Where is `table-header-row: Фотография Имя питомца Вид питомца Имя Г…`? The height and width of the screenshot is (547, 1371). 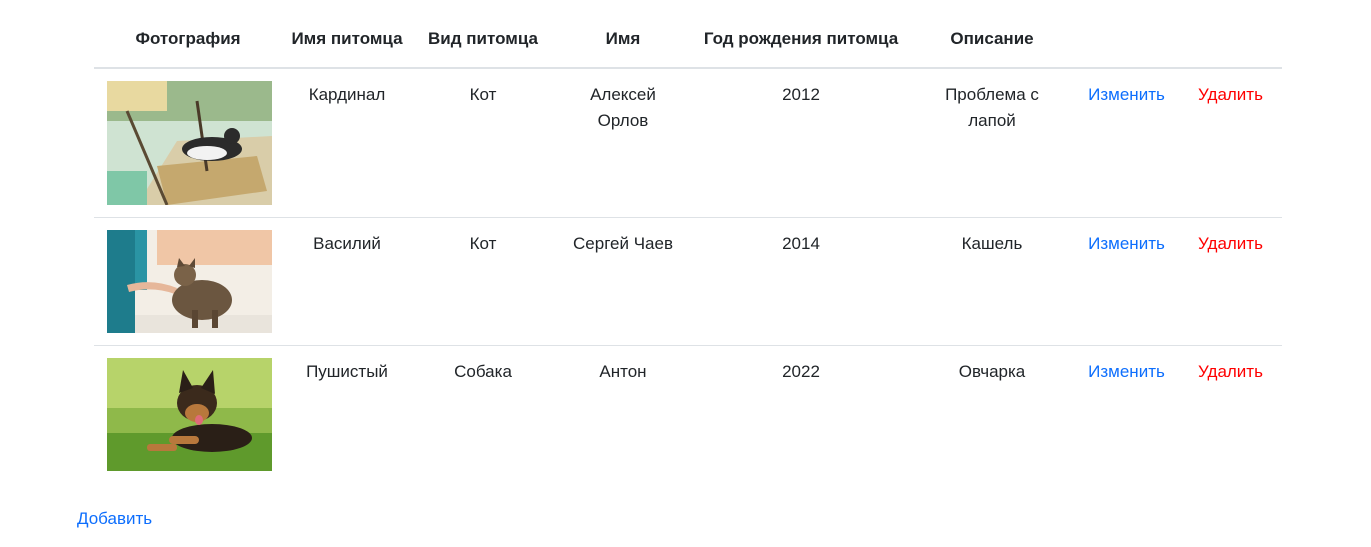 table-header-row: Фотография Имя питомца Вид питомца Имя Г… is located at coordinates (688, 34).